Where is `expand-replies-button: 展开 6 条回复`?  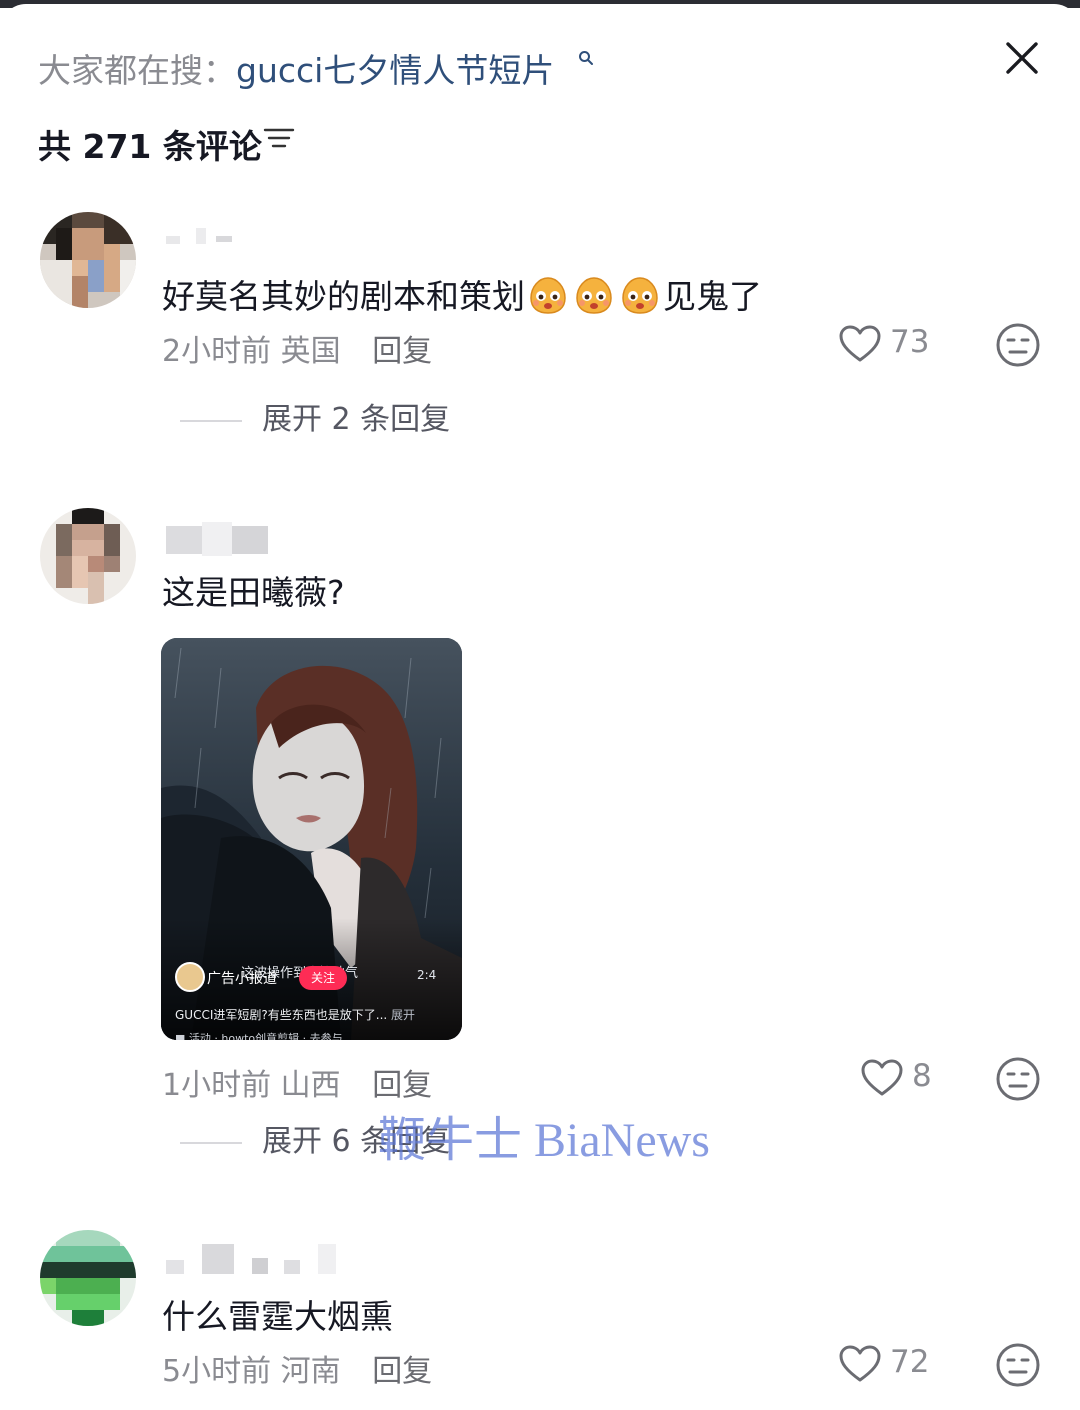 expand-replies-button: 展开 6 条回复 is located at coordinates (315, 1138).